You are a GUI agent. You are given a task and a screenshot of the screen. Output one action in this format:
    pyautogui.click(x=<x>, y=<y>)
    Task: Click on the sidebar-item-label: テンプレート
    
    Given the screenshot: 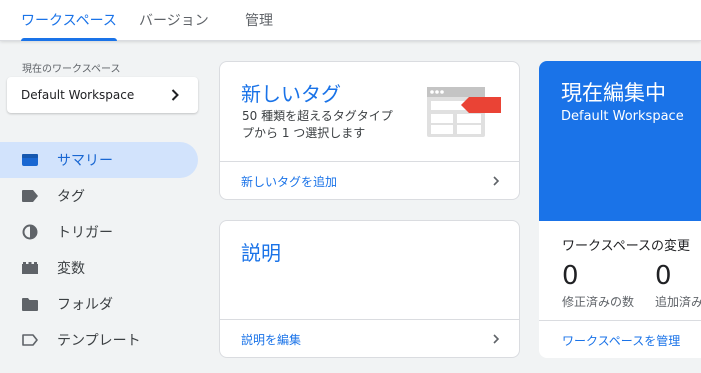 What is the action you would take?
    pyautogui.click(x=99, y=341)
    